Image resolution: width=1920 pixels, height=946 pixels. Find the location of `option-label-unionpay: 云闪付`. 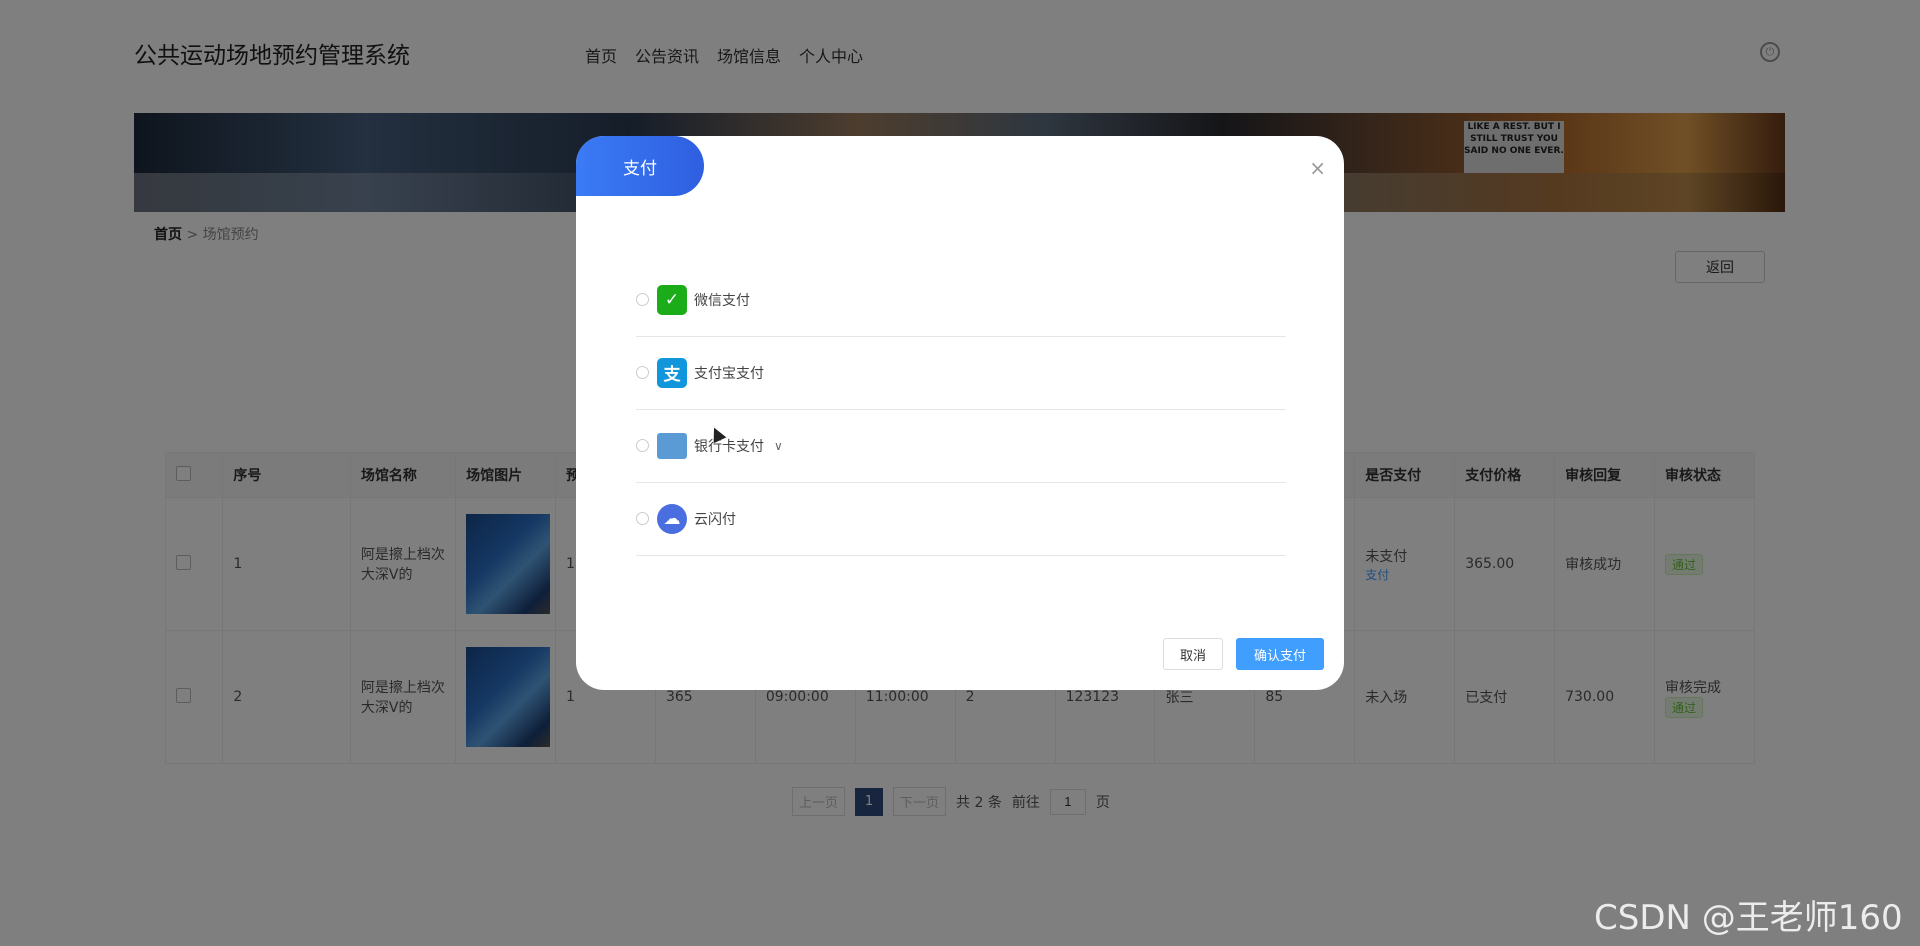

option-label-unionpay: 云闪付 is located at coordinates (715, 519).